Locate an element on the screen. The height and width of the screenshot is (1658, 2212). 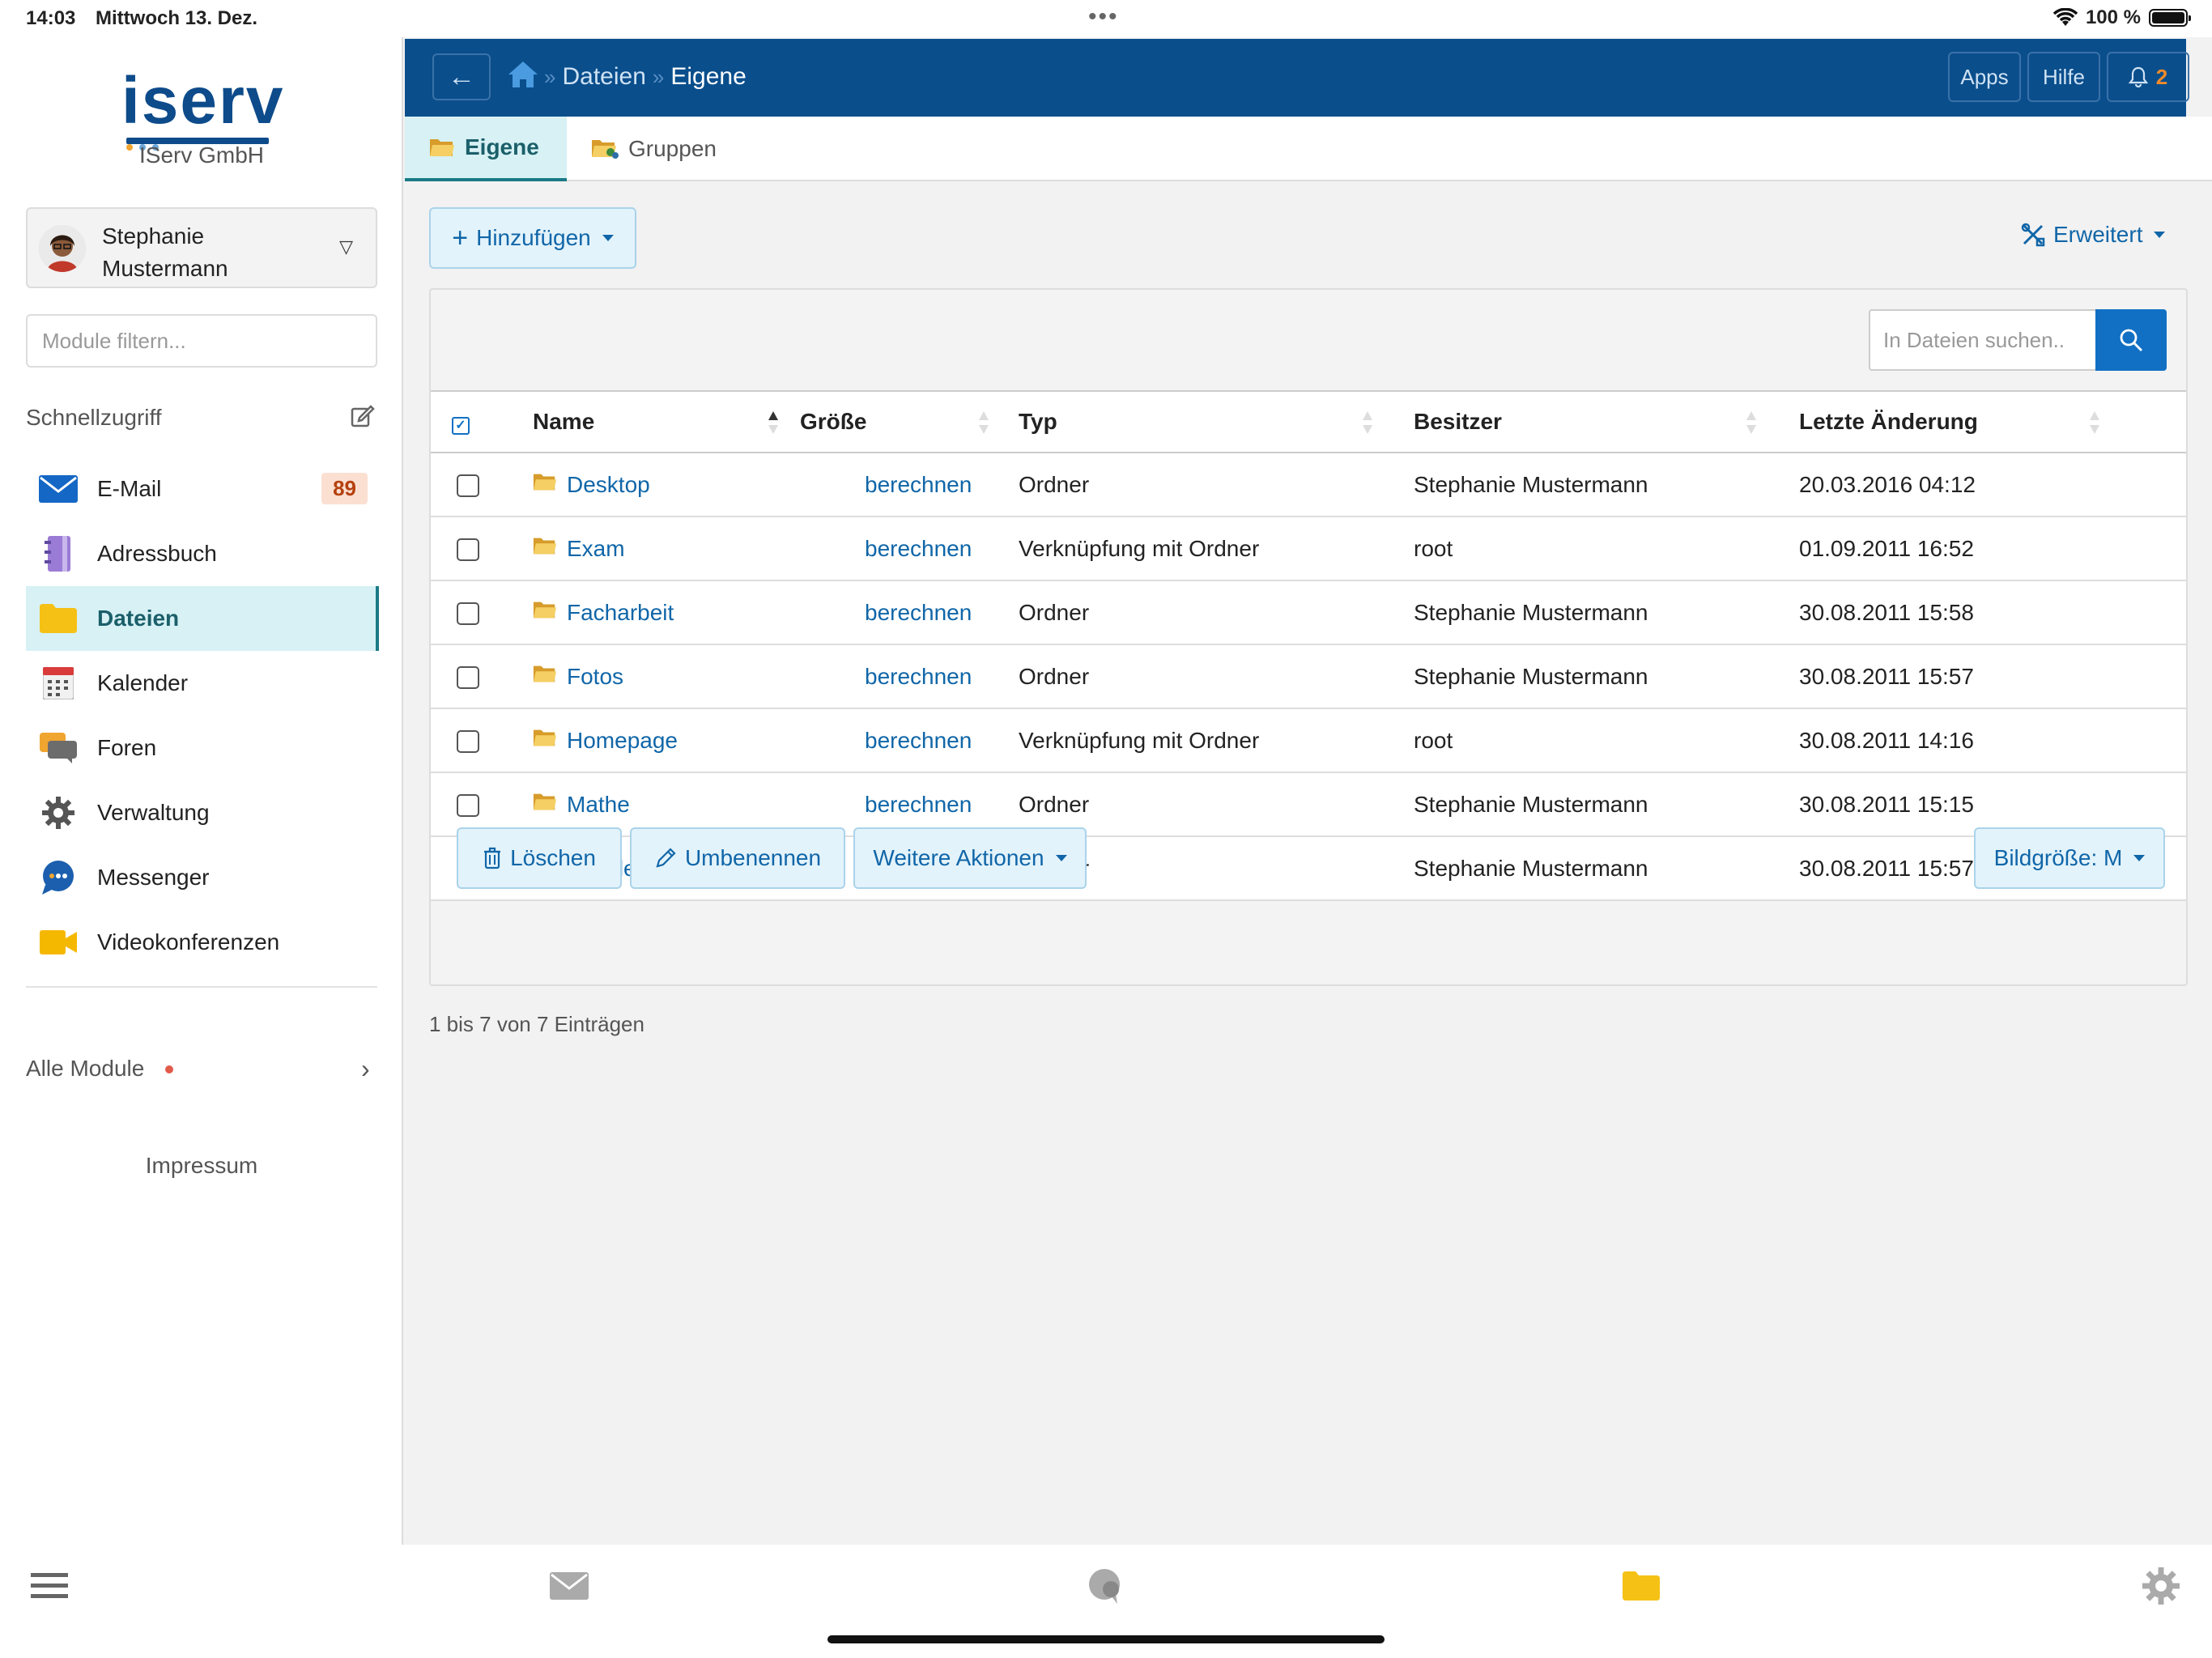
file-owner: root is located at coordinates (1607, 740).